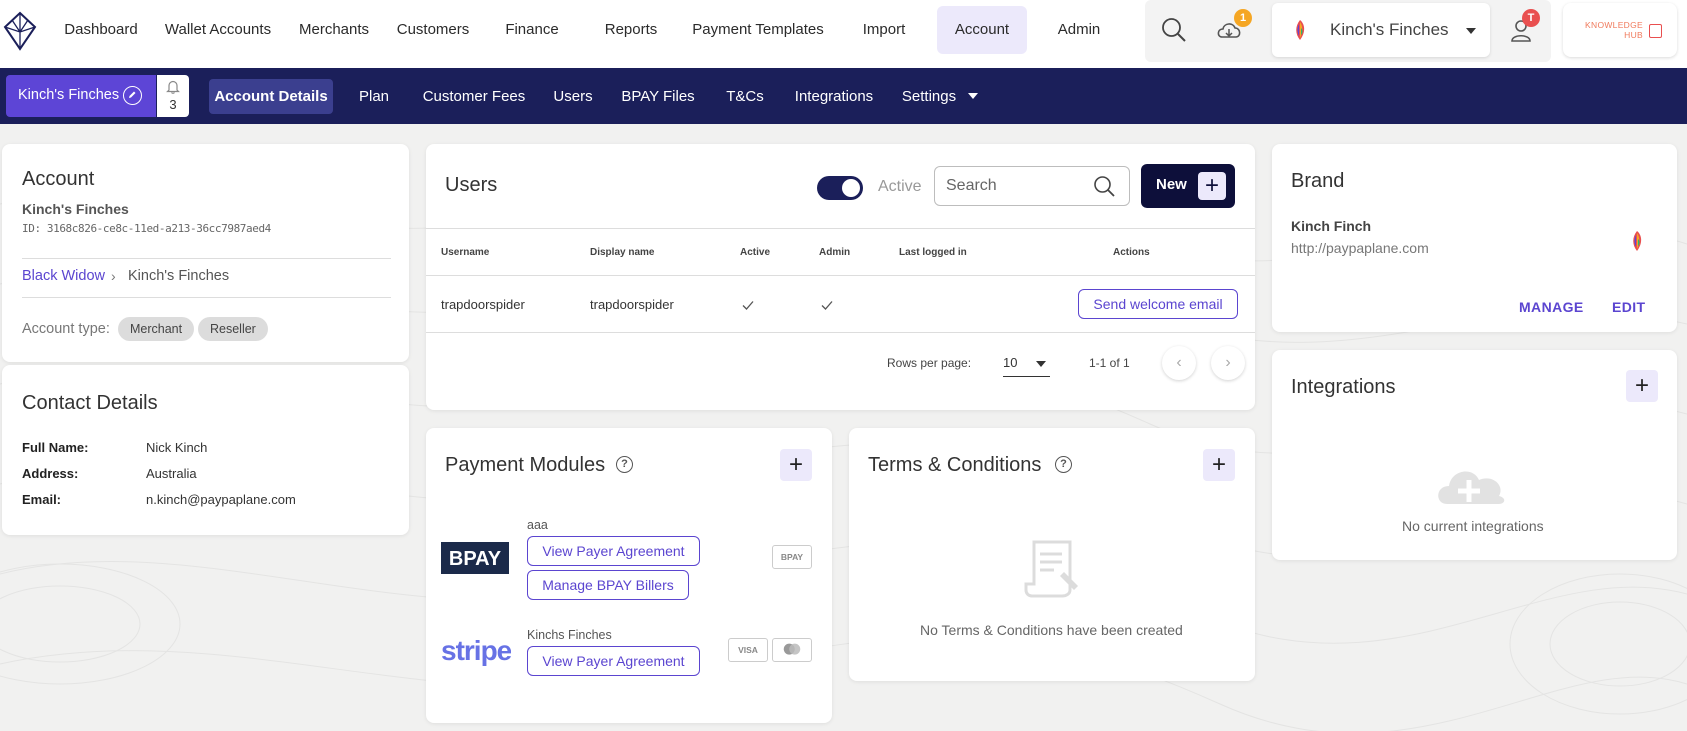 The height and width of the screenshot is (731, 1687). I want to click on svg-text: stripe, so click(476, 650).